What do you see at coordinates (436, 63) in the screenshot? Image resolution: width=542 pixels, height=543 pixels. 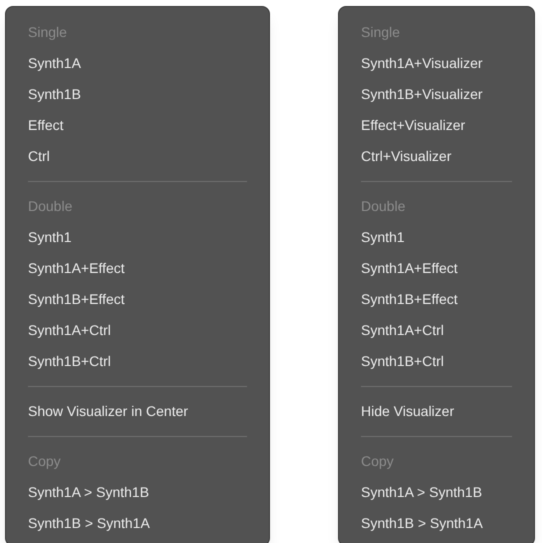 I see `menu-item: Synth1A+Visualizer` at bounding box center [436, 63].